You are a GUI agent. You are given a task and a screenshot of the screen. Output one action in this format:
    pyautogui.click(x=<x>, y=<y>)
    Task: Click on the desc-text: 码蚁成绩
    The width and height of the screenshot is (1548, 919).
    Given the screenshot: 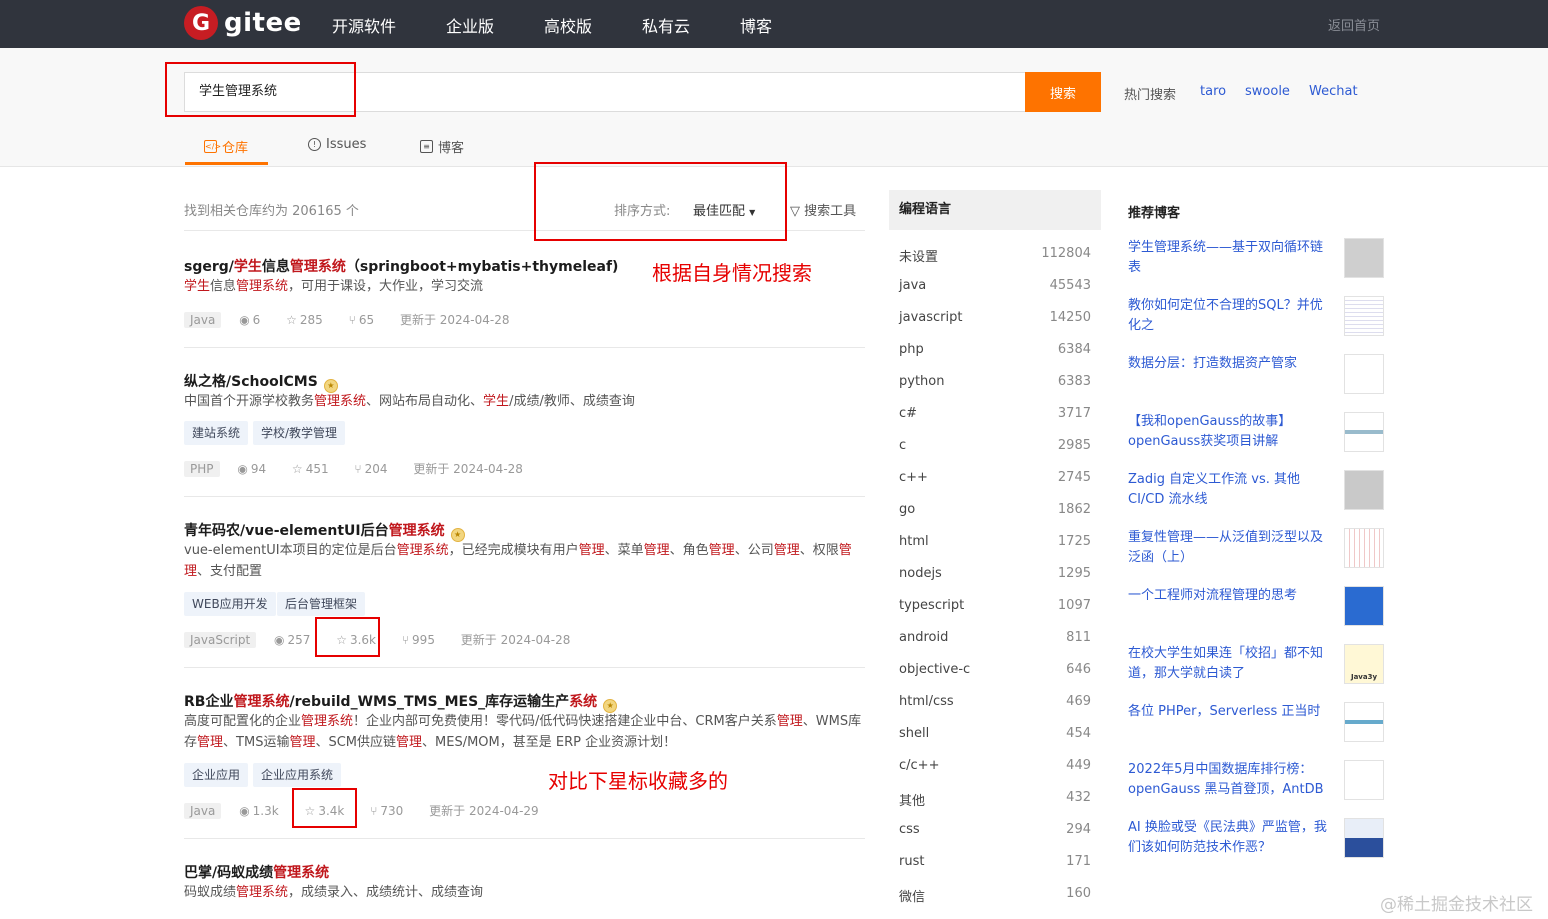 What is the action you would take?
    pyautogui.click(x=210, y=892)
    